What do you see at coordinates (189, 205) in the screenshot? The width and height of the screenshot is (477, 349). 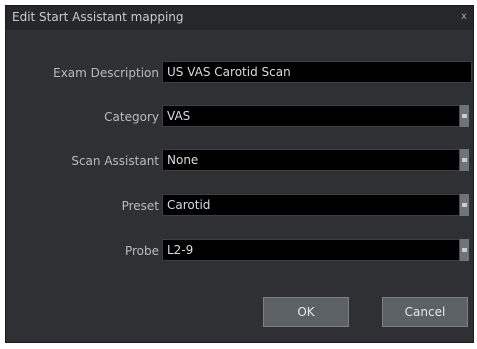 I see `preset-value: Carotid` at bounding box center [189, 205].